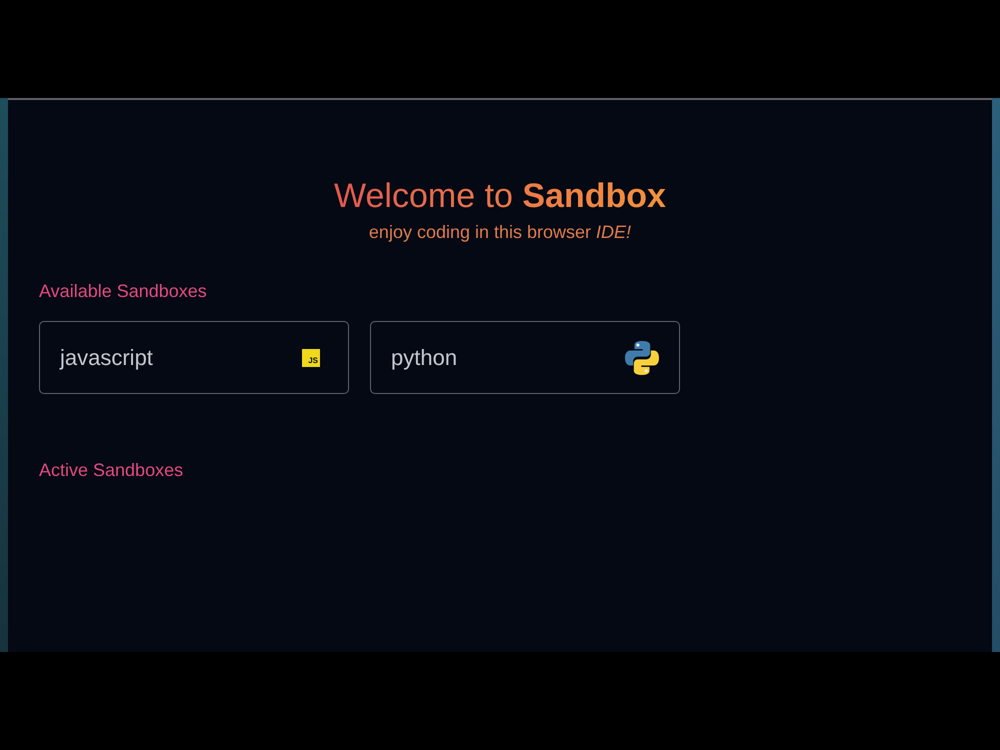  Describe the element at coordinates (525, 357) in the screenshot. I see `sandbox-card: python` at that location.